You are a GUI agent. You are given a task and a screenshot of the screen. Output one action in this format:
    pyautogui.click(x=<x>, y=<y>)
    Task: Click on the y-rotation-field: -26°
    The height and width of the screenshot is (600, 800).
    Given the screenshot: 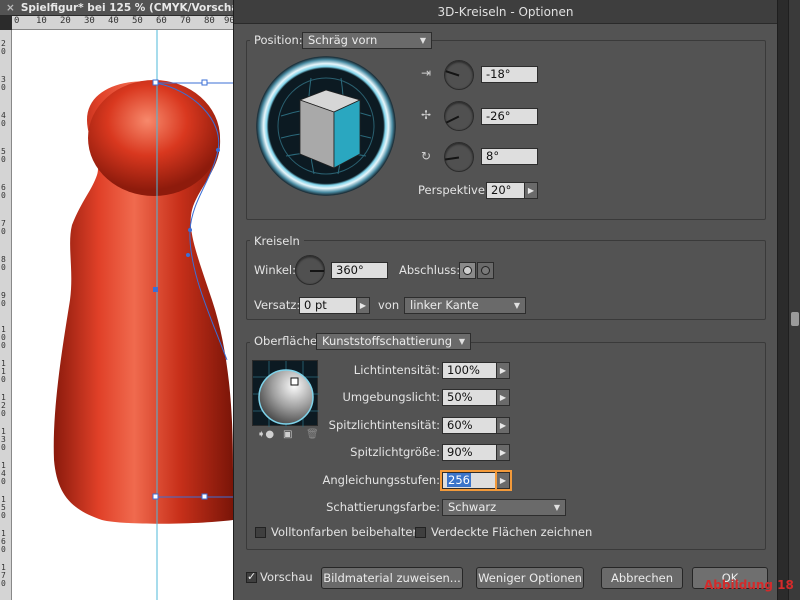 What is the action you would take?
    pyautogui.click(x=509, y=116)
    